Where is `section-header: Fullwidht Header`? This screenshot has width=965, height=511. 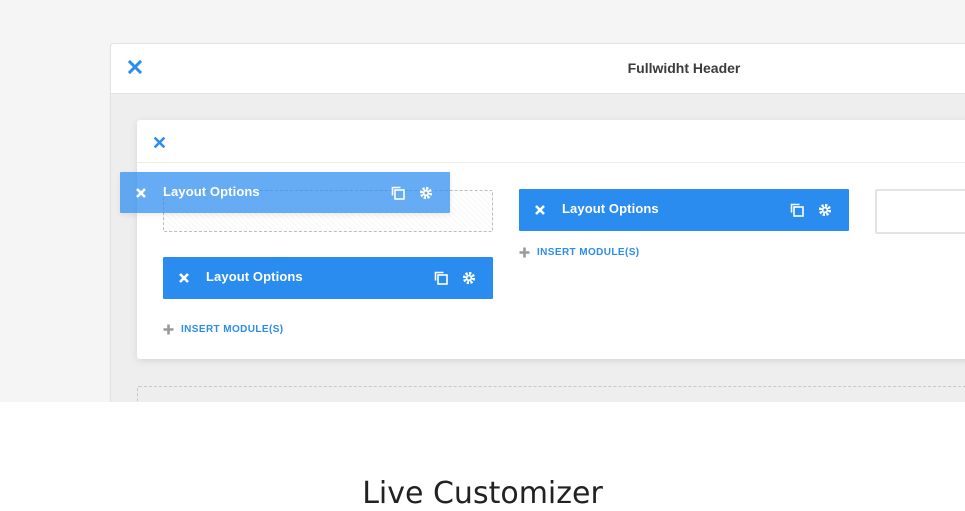
section-header: Fullwidht Header is located at coordinates (538, 69).